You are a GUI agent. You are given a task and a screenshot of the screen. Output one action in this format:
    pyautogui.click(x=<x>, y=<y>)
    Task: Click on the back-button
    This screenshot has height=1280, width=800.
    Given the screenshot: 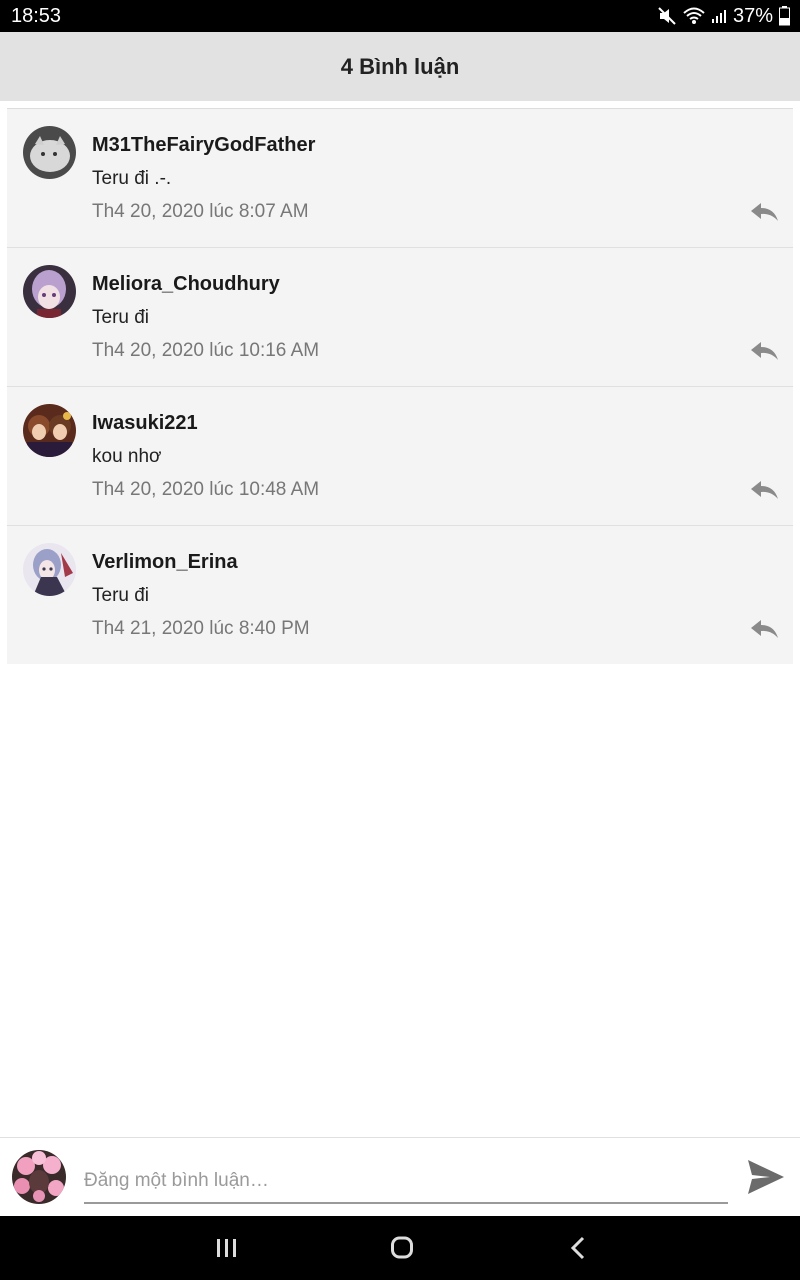 What is the action you would take?
    pyautogui.click(x=578, y=1248)
    